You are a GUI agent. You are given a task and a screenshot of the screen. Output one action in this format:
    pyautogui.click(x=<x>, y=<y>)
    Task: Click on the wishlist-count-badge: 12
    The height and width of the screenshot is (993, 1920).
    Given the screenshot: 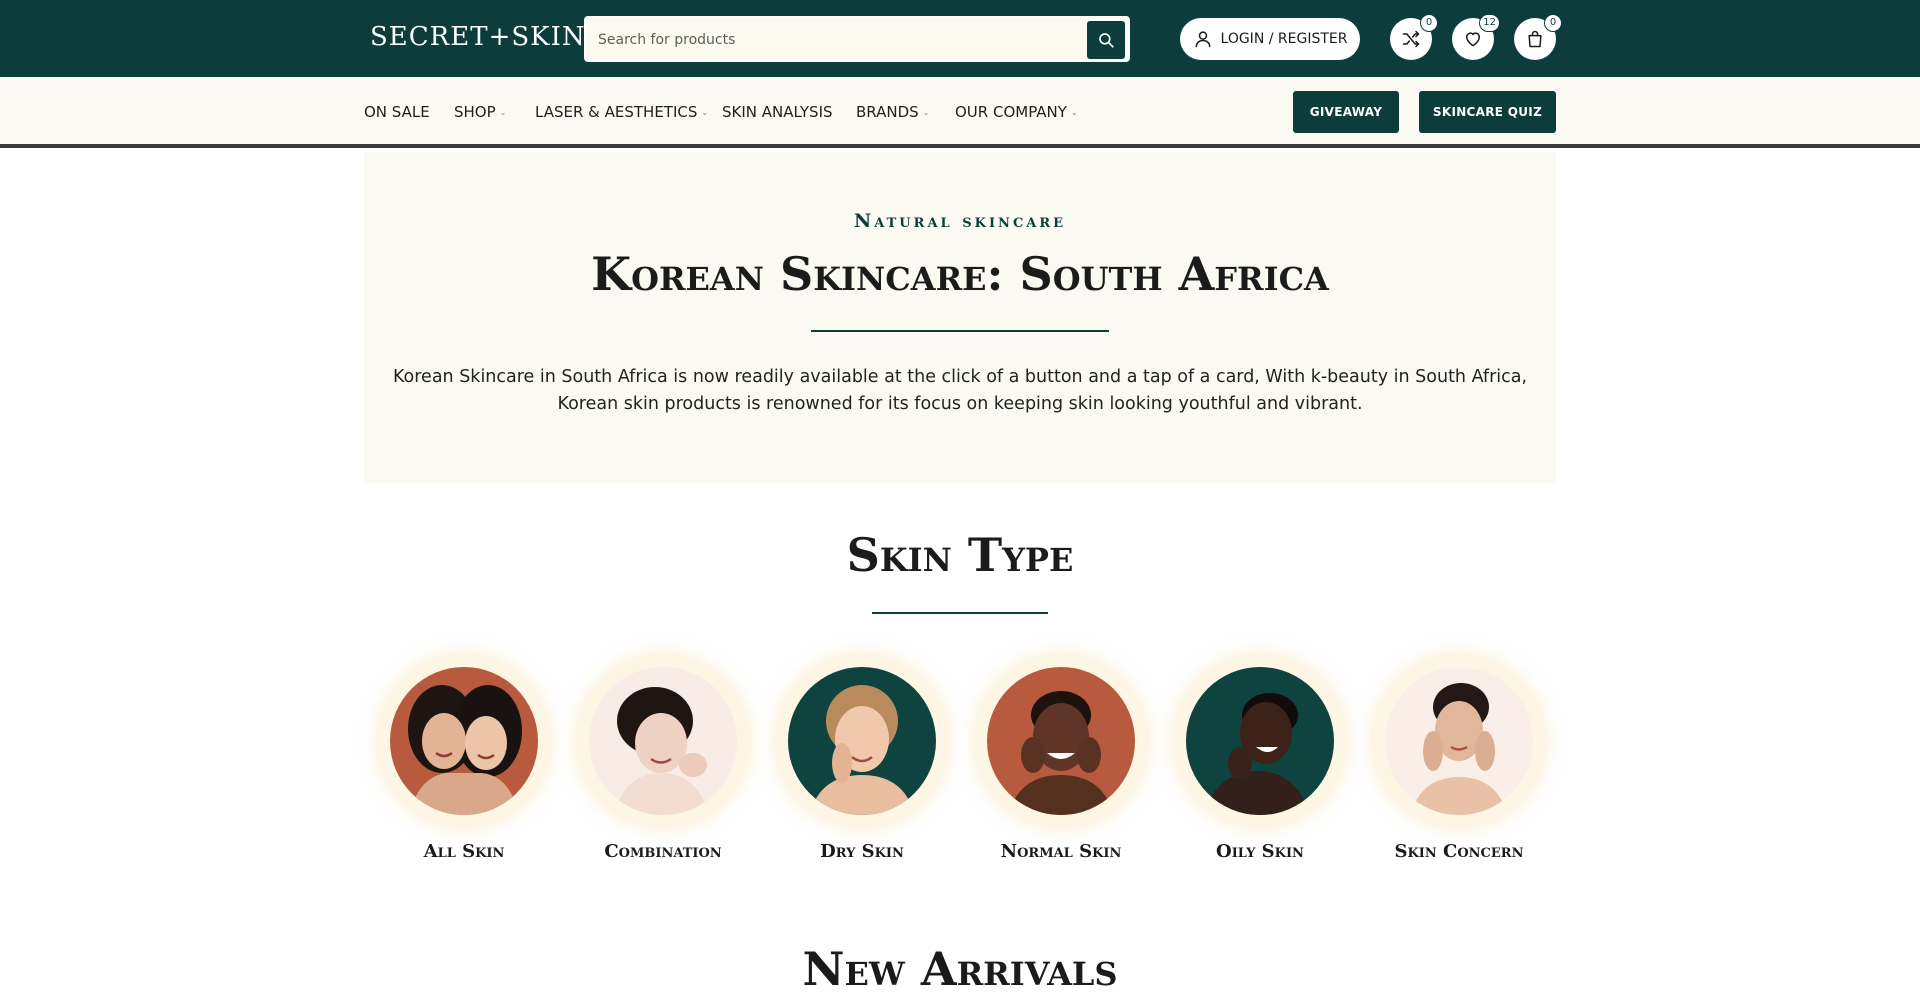 What is the action you would take?
    pyautogui.click(x=1489, y=23)
    